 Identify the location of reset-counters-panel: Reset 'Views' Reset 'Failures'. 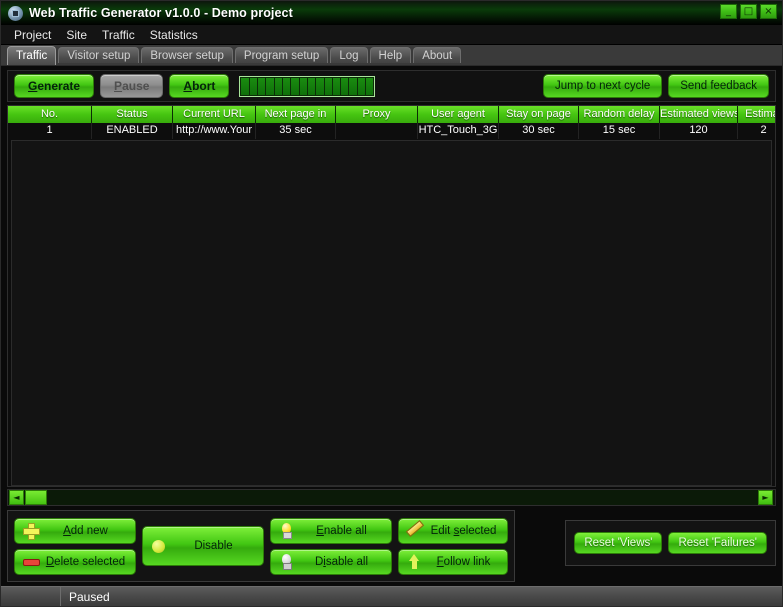
(670, 543).